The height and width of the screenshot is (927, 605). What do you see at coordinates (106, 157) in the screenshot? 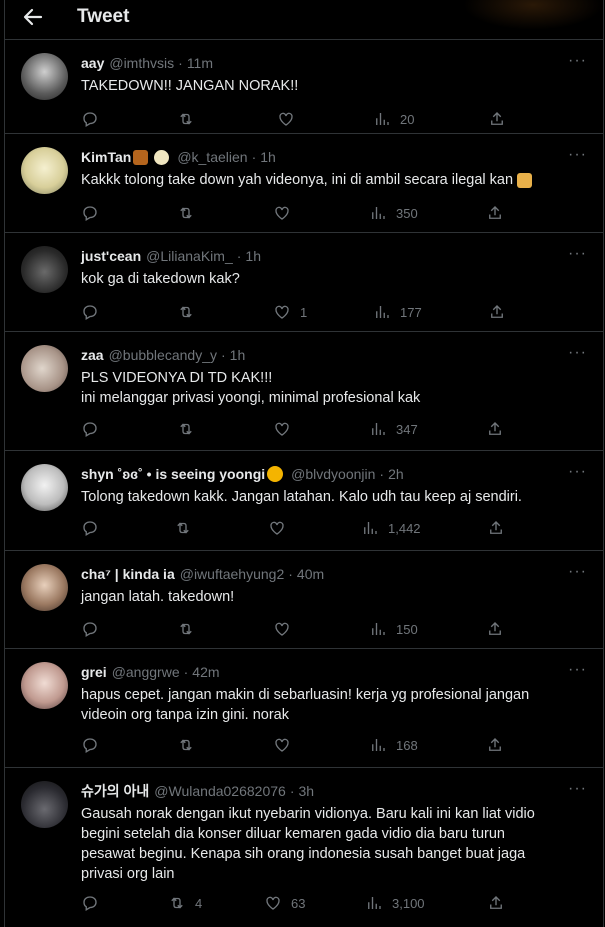
I see `author-name: KimTan` at bounding box center [106, 157].